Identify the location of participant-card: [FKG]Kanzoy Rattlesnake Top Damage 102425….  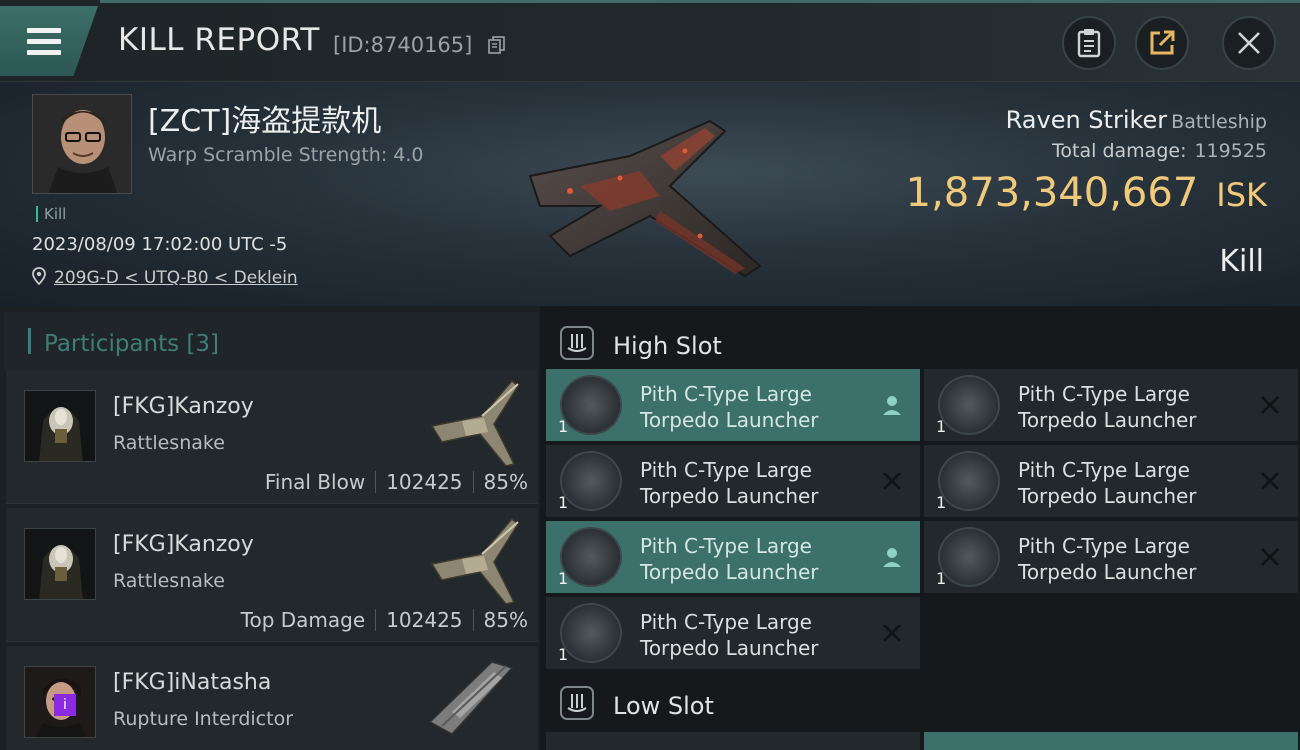
(272, 575).